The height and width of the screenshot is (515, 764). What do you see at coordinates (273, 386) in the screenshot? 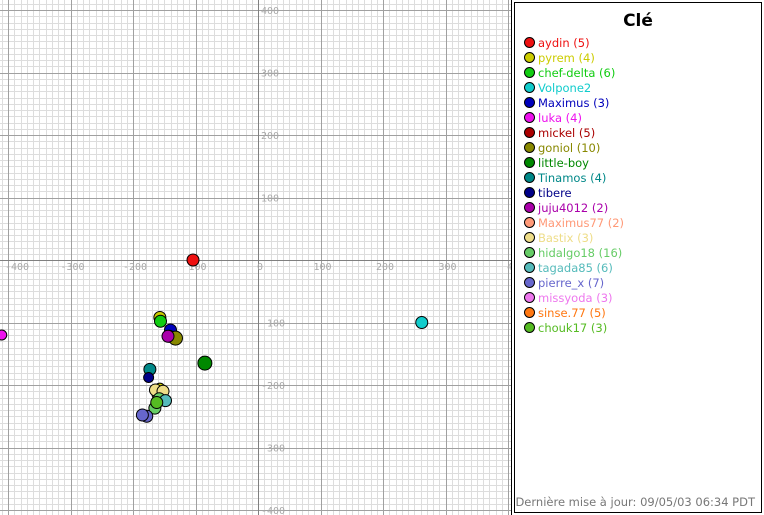
I see `y-tick-label: -200` at bounding box center [273, 386].